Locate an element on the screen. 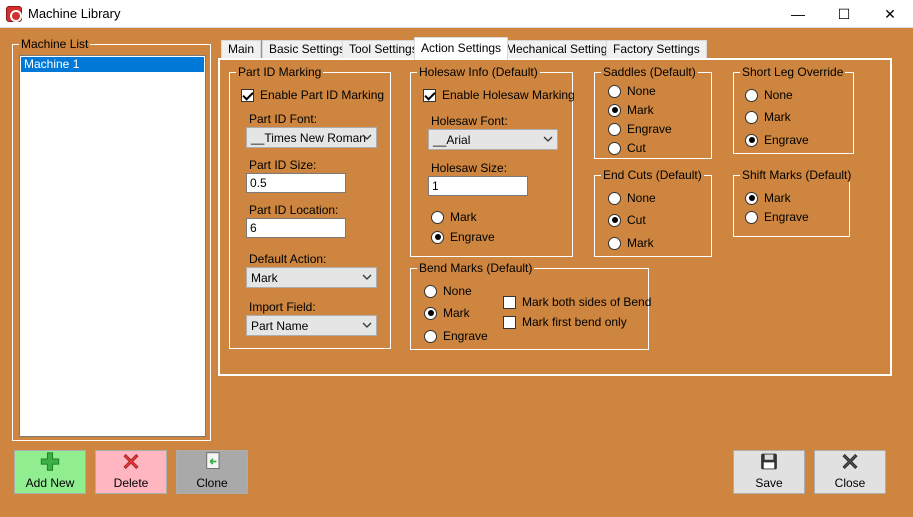 This screenshot has width=913, height=517. saddles-mark-radio: Mark is located at coordinates (631, 110).